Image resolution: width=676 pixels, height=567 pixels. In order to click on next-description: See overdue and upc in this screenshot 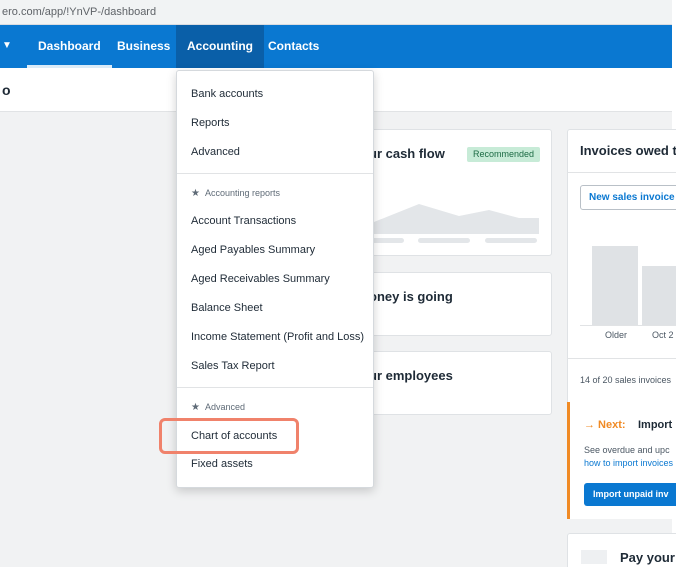, I will do `click(627, 450)`.